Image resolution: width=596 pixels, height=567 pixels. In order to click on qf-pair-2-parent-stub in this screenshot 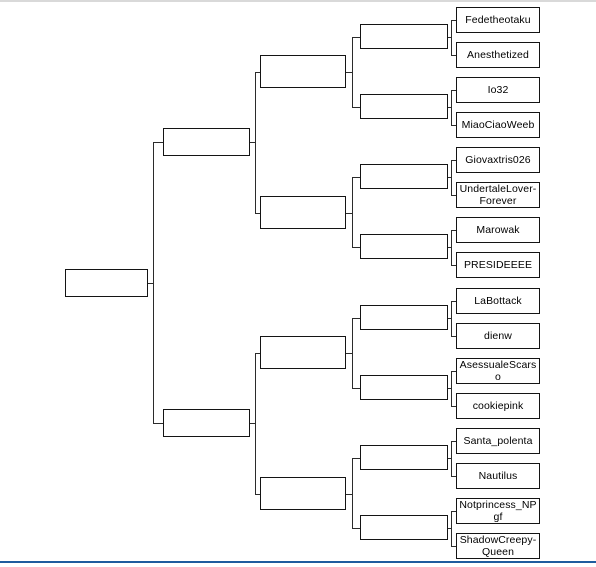, I will do `click(252, 424)`.